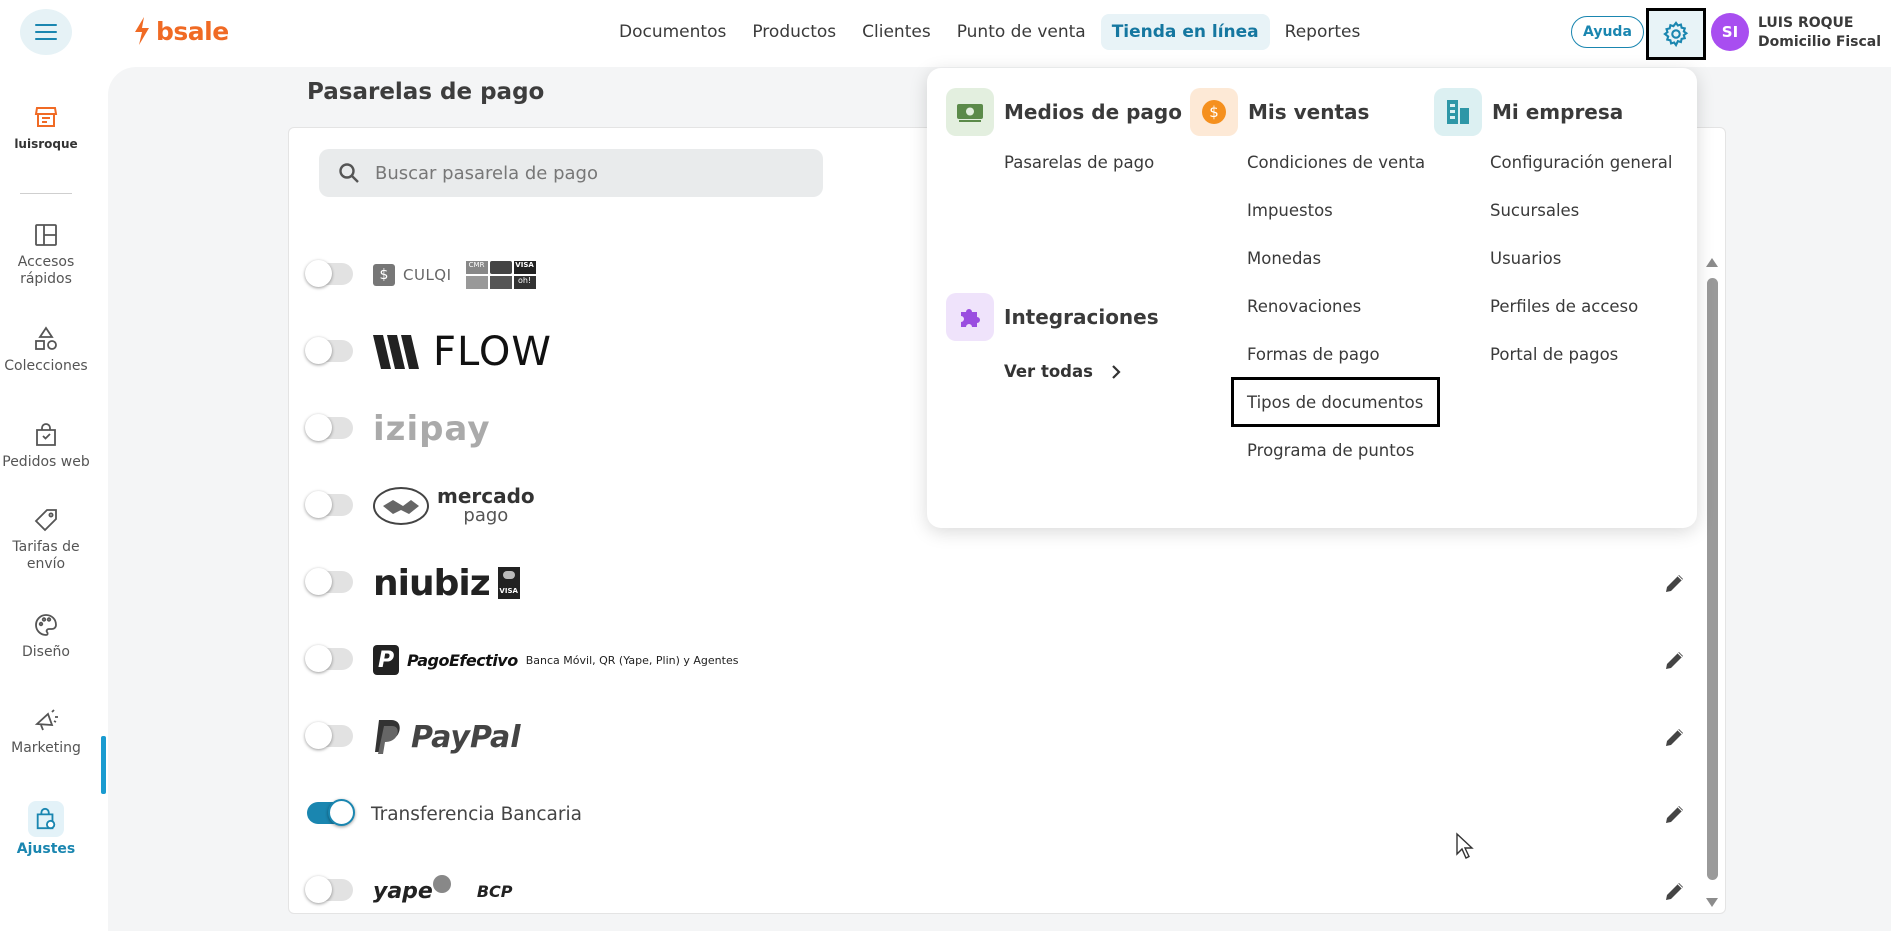 This screenshot has height=931, width=1891. What do you see at coordinates (1712, 262) in the screenshot?
I see `scroll-up-arrow-icon` at bounding box center [1712, 262].